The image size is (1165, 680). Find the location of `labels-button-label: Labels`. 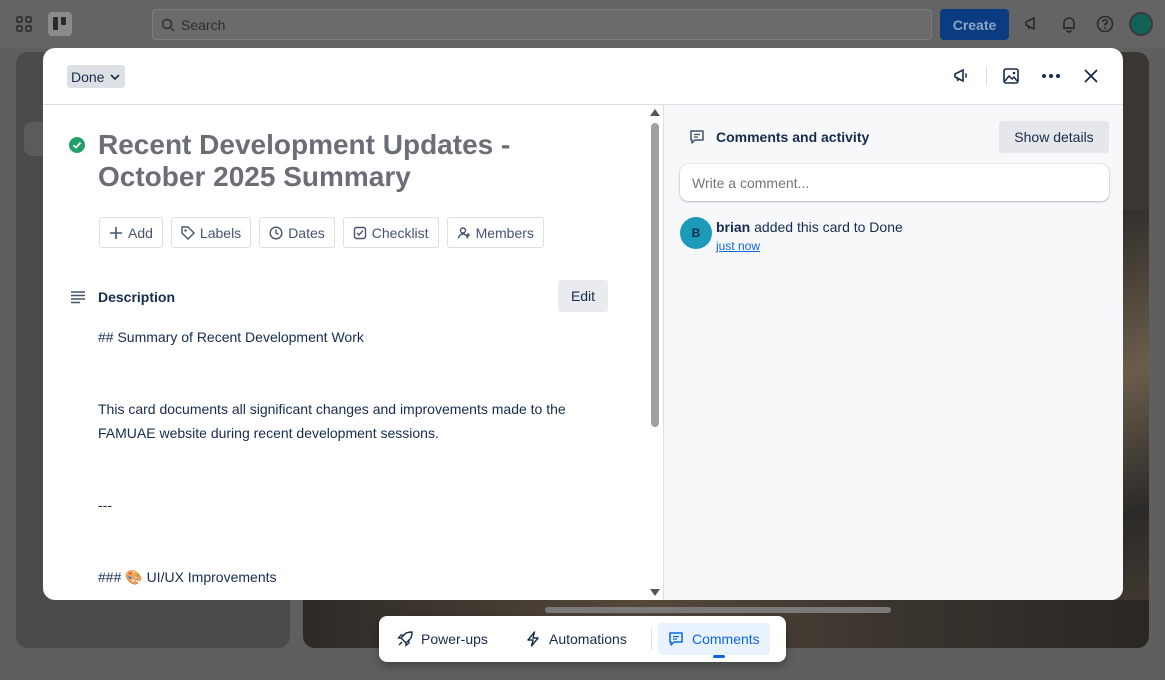

labels-button-label: Labels is located at coordinates (220, 232).